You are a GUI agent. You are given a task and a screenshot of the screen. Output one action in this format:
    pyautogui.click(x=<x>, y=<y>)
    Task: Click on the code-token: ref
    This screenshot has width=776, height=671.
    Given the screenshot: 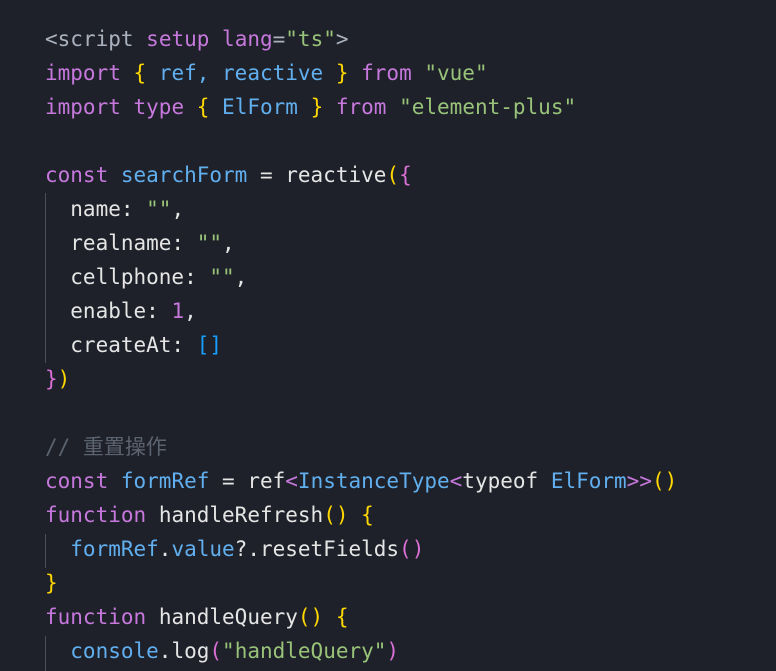 What is the action you would take?
    pyautogui.click(x=266, y=481)
    